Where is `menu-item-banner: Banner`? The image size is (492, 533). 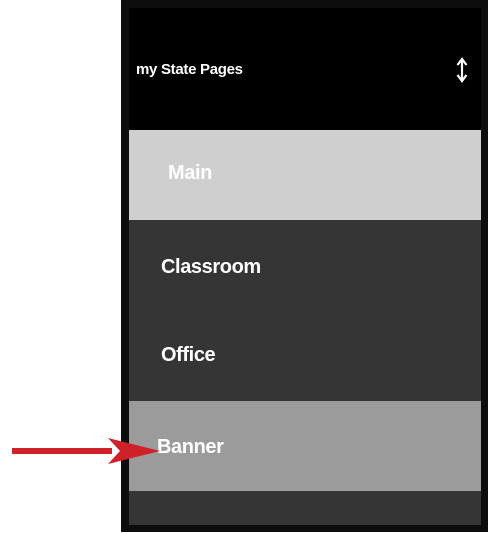
menu-item-banner: Banner is located at coordinates (305, 446).